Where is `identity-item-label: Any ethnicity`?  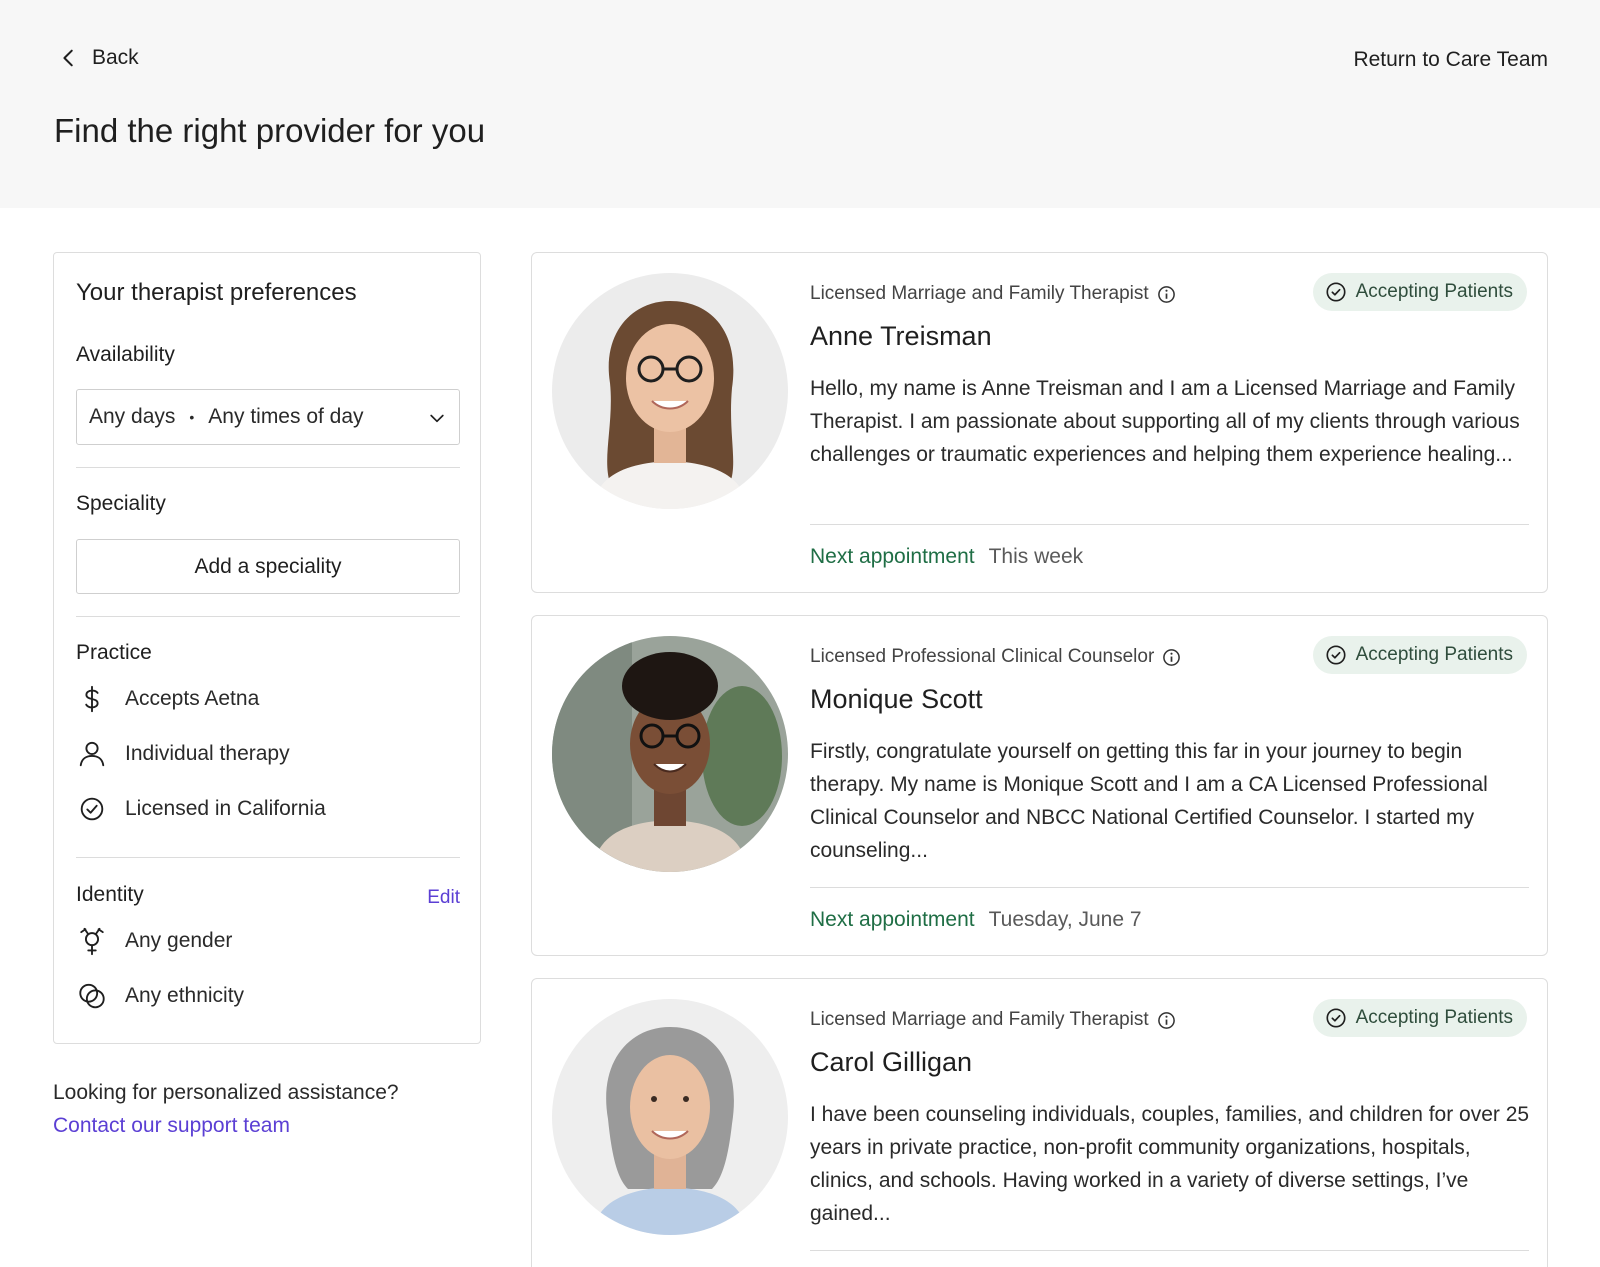 identity-item-label: Any ethnicity is located at coordinates (185, 995).